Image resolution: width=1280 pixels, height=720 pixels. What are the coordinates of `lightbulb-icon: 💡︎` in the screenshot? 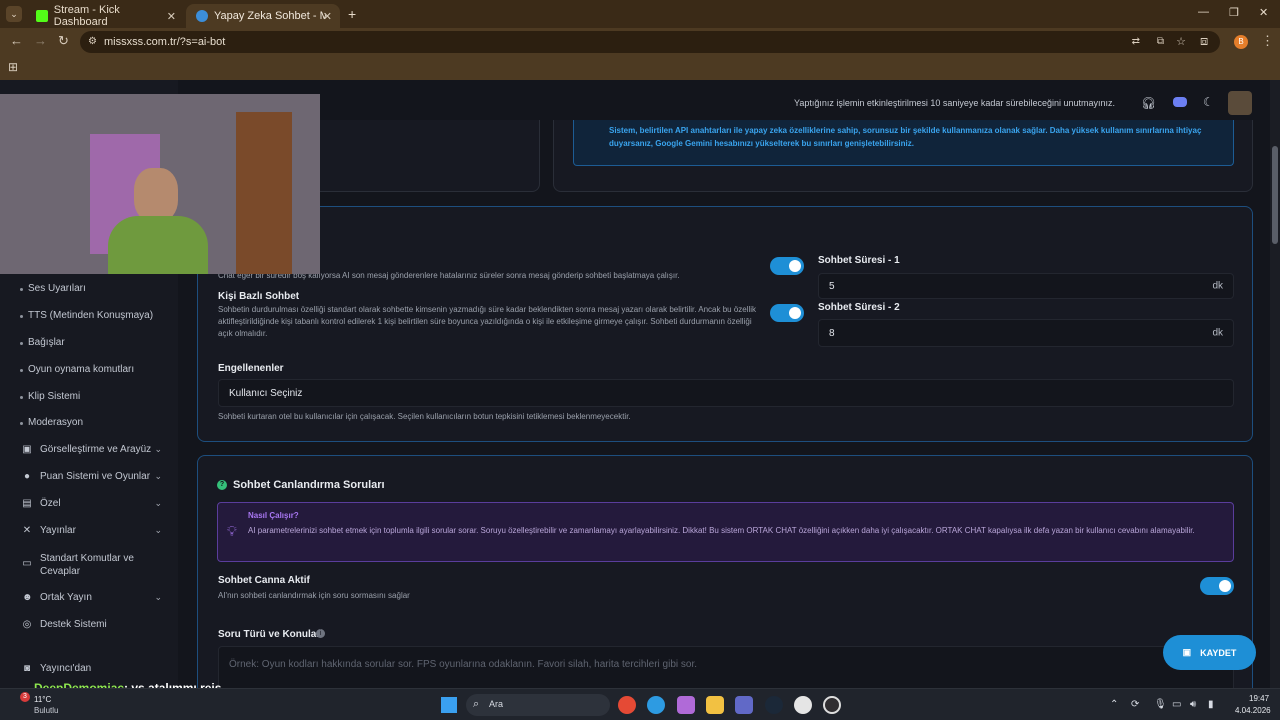 It's located at (232, 531).